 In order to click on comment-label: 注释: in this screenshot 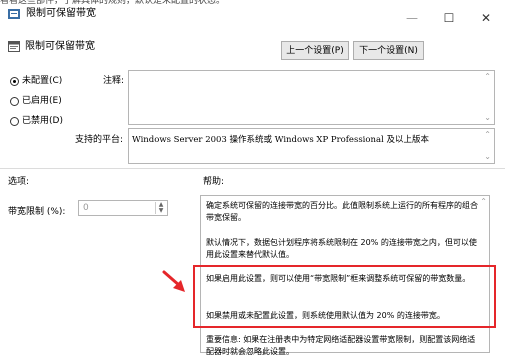, I will do `click(114, 81)`.